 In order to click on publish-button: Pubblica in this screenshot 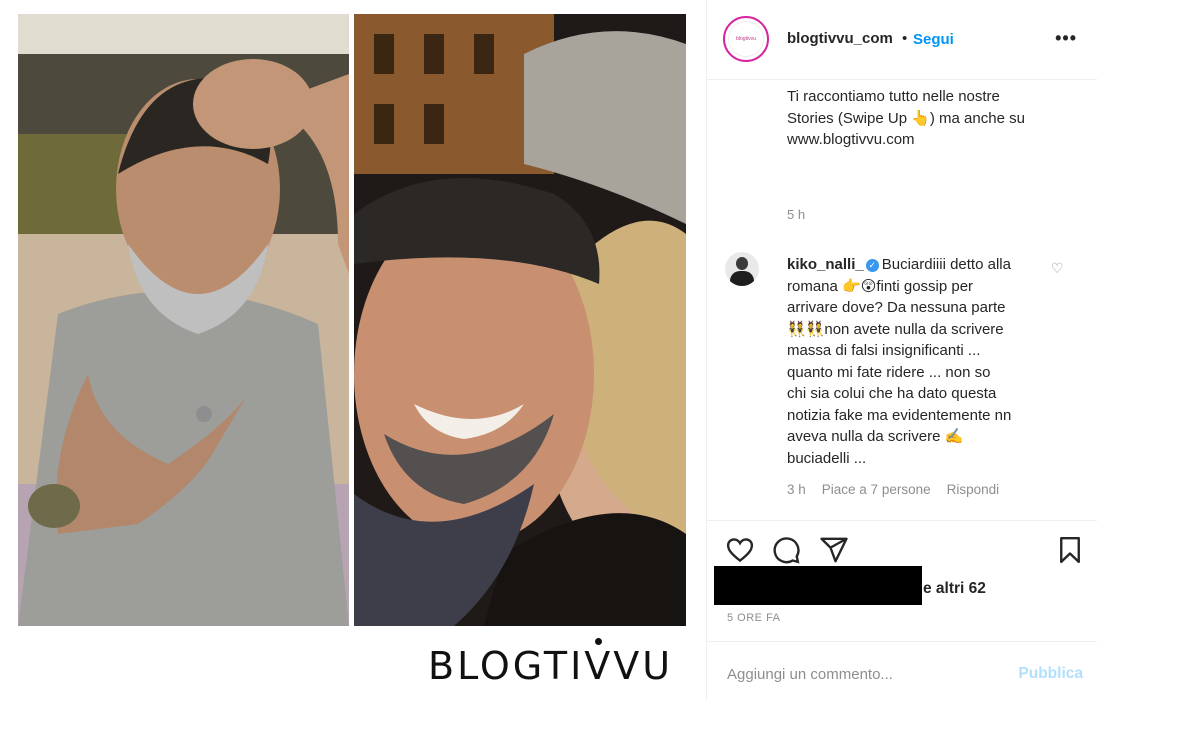, I will do `click(1050, 674)`.